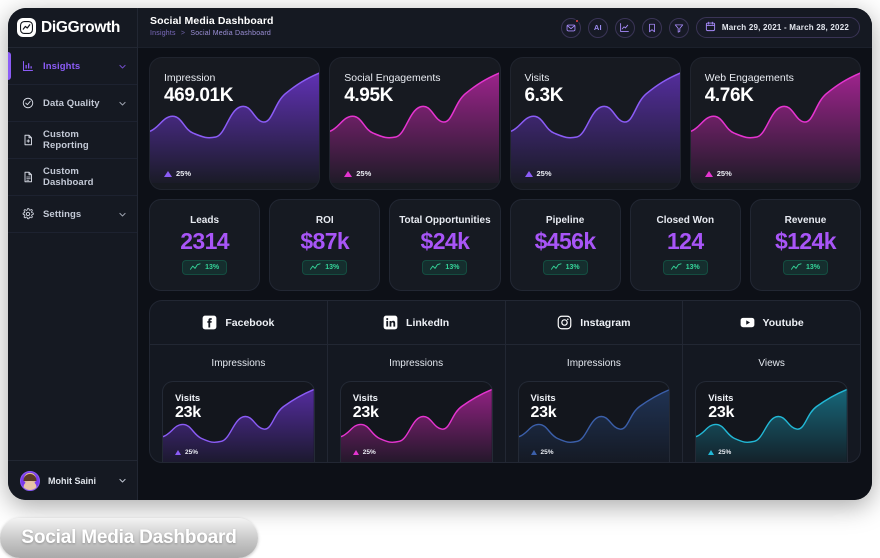 This screenshot has width=880, height=558. What do you see at coordinates (624, 27) in the screenshot?
I see `trend-chart-icon` at bounding box center [624, 27].